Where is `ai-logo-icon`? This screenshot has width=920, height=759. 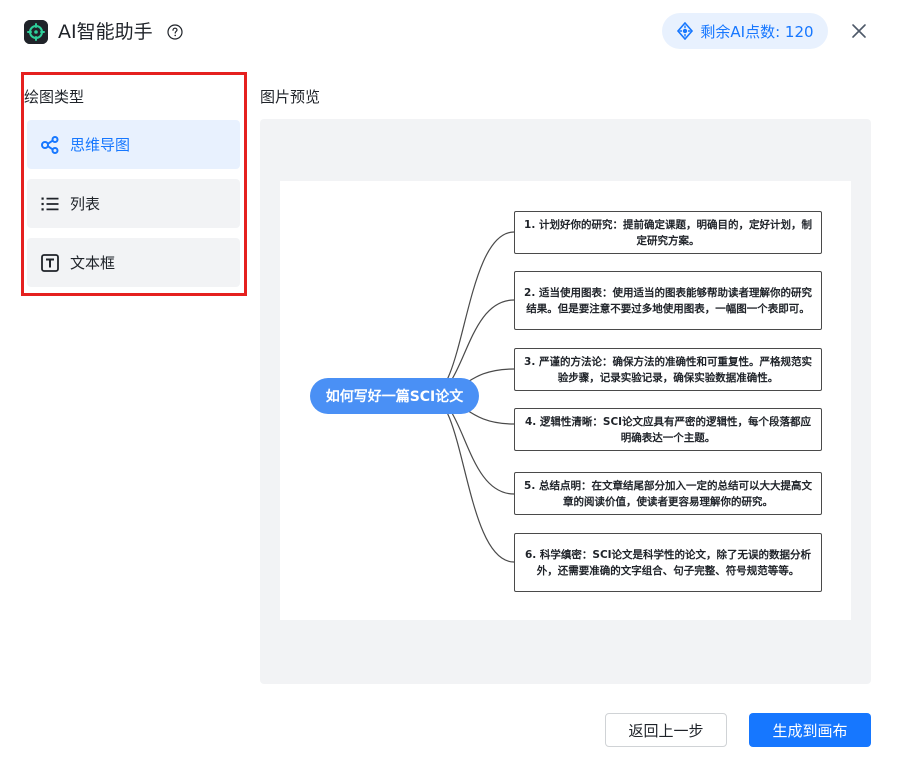 ai-logo-icon is located at coordinates (36, 32).